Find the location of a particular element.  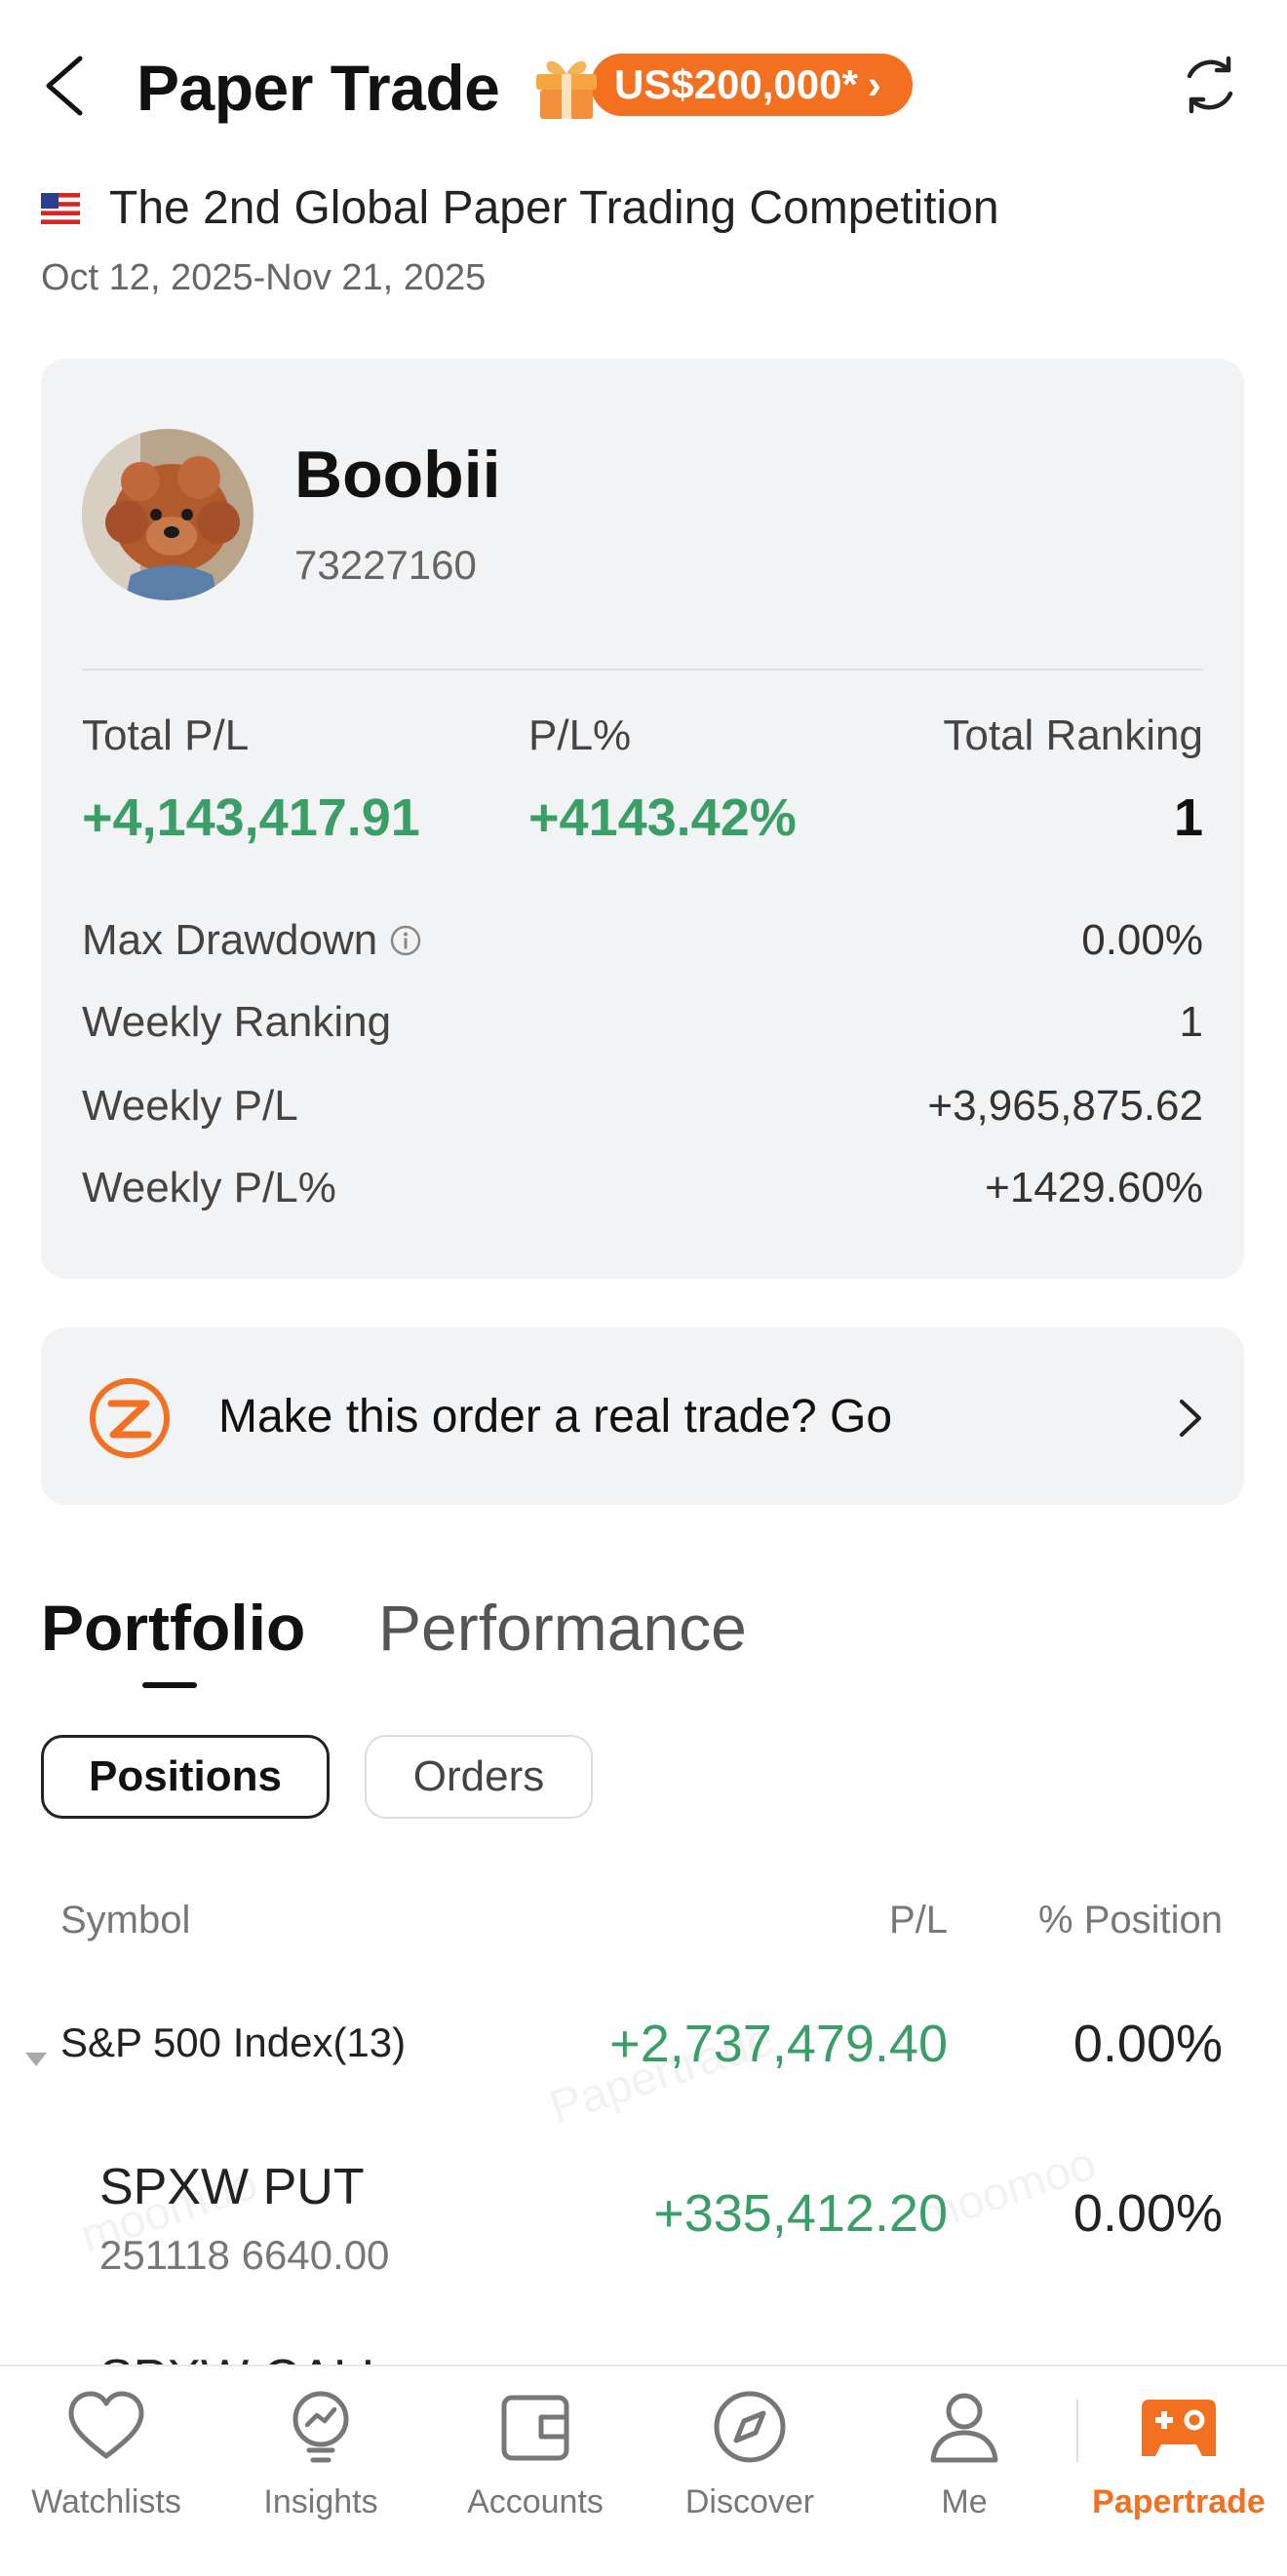

competition-dates: Oct 12, 2025-Nov 21, 2025 is located at coordinates (264, 277).